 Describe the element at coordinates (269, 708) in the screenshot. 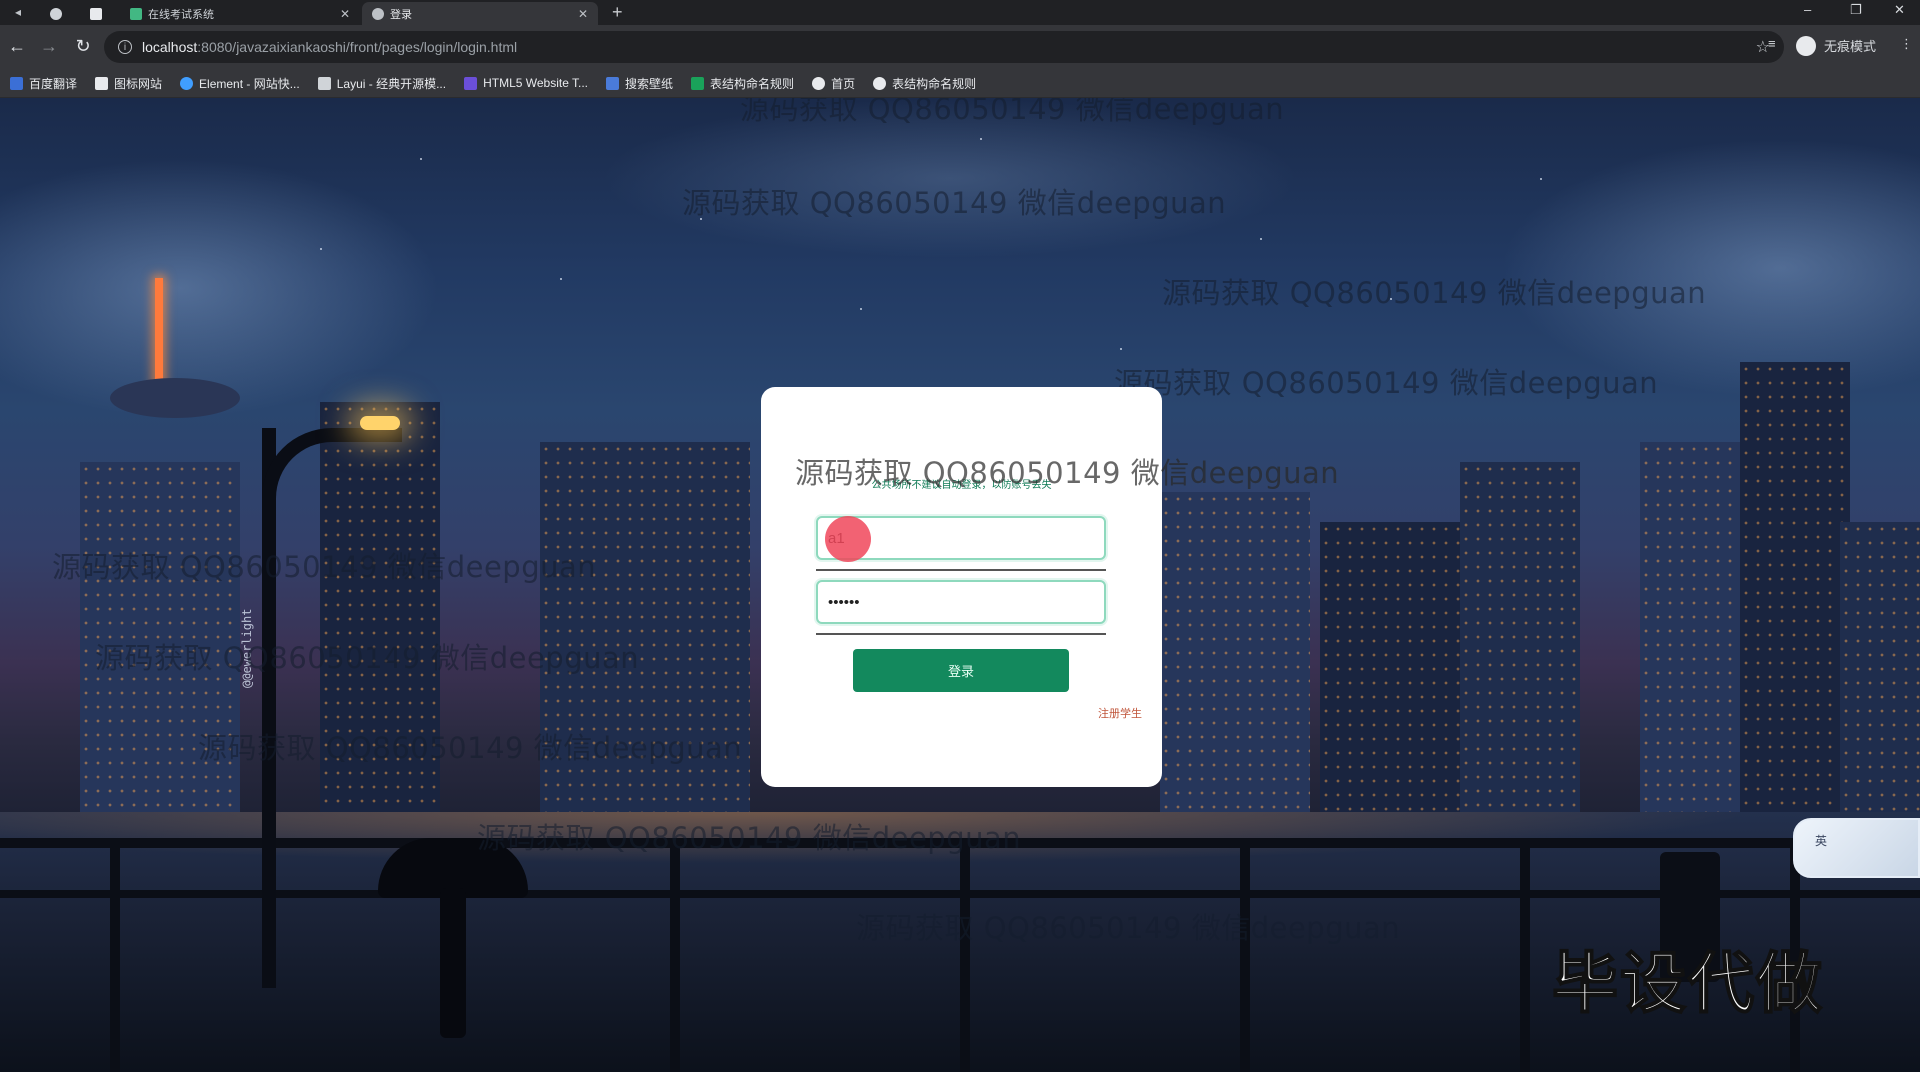

I see `lamp-post` at that location.